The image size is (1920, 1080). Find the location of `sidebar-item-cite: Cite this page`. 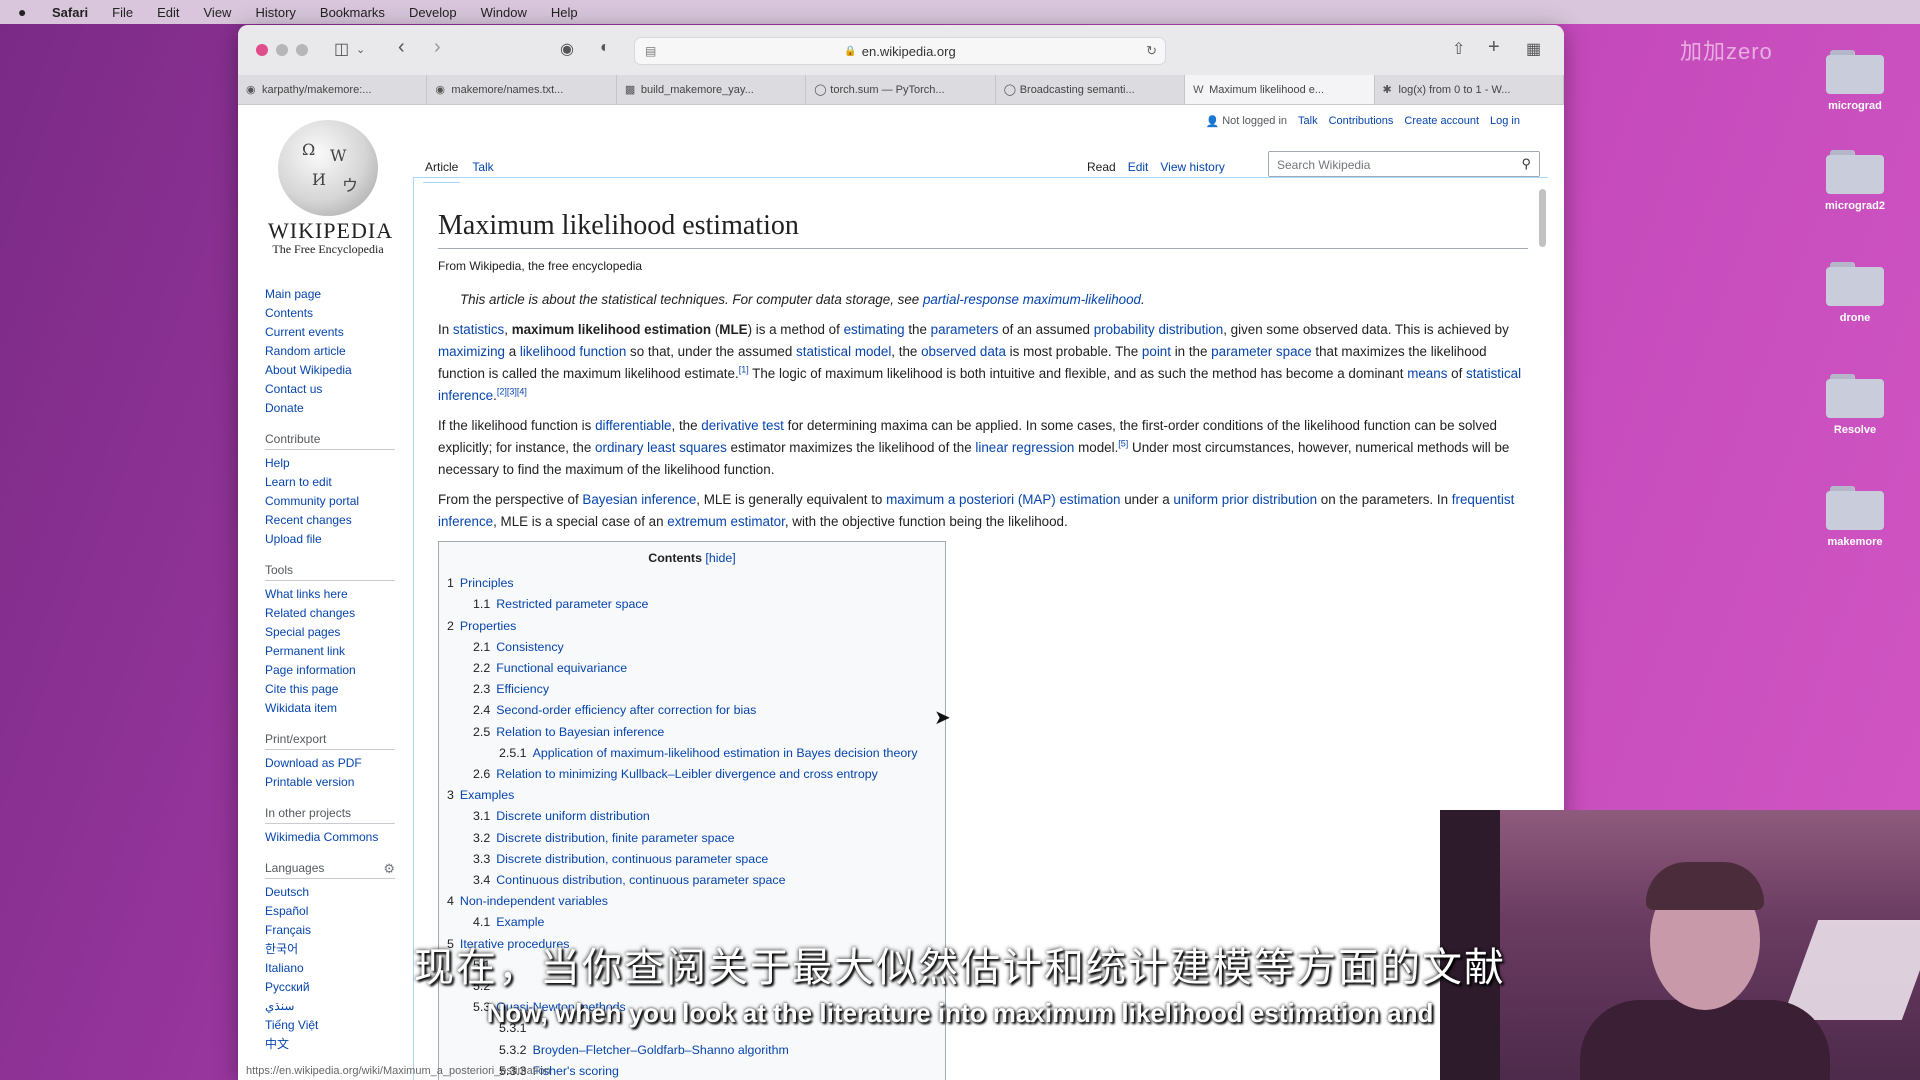

sidebar-item-cite: Cite this page is located at coordinates (330, 689).